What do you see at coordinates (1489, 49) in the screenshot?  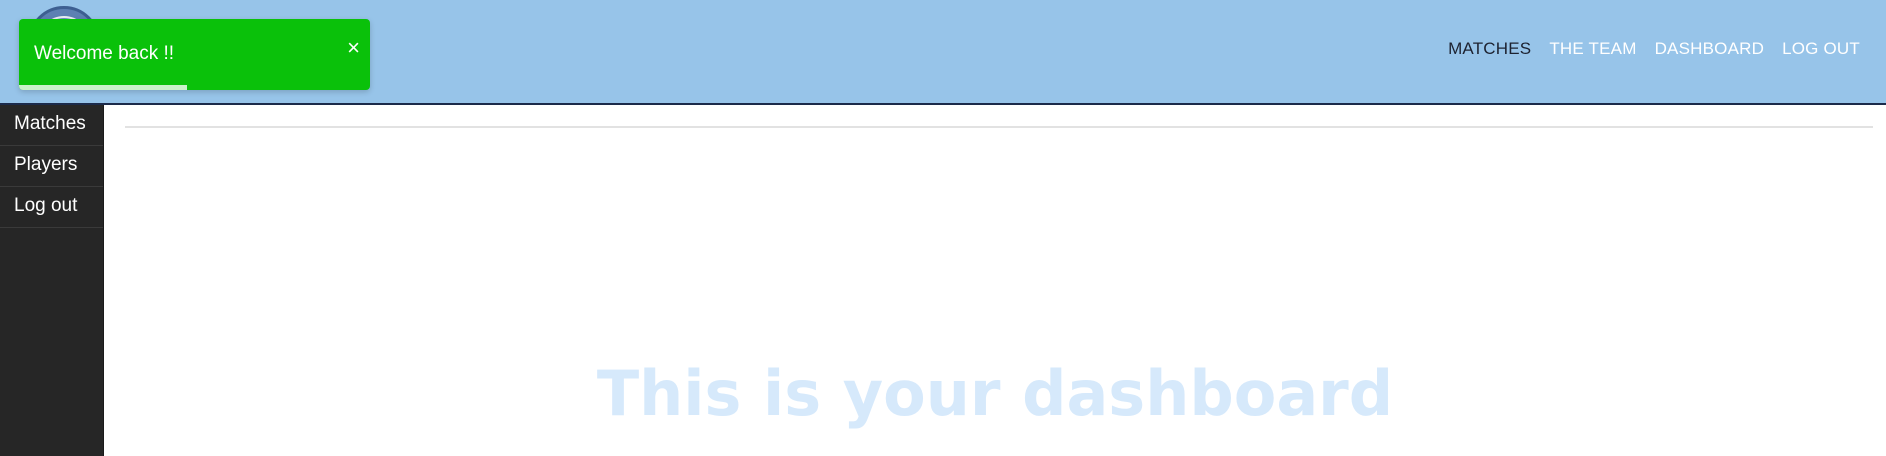 I see `nav-link-matches: MATCHES` at bounding box center [1489, 49].